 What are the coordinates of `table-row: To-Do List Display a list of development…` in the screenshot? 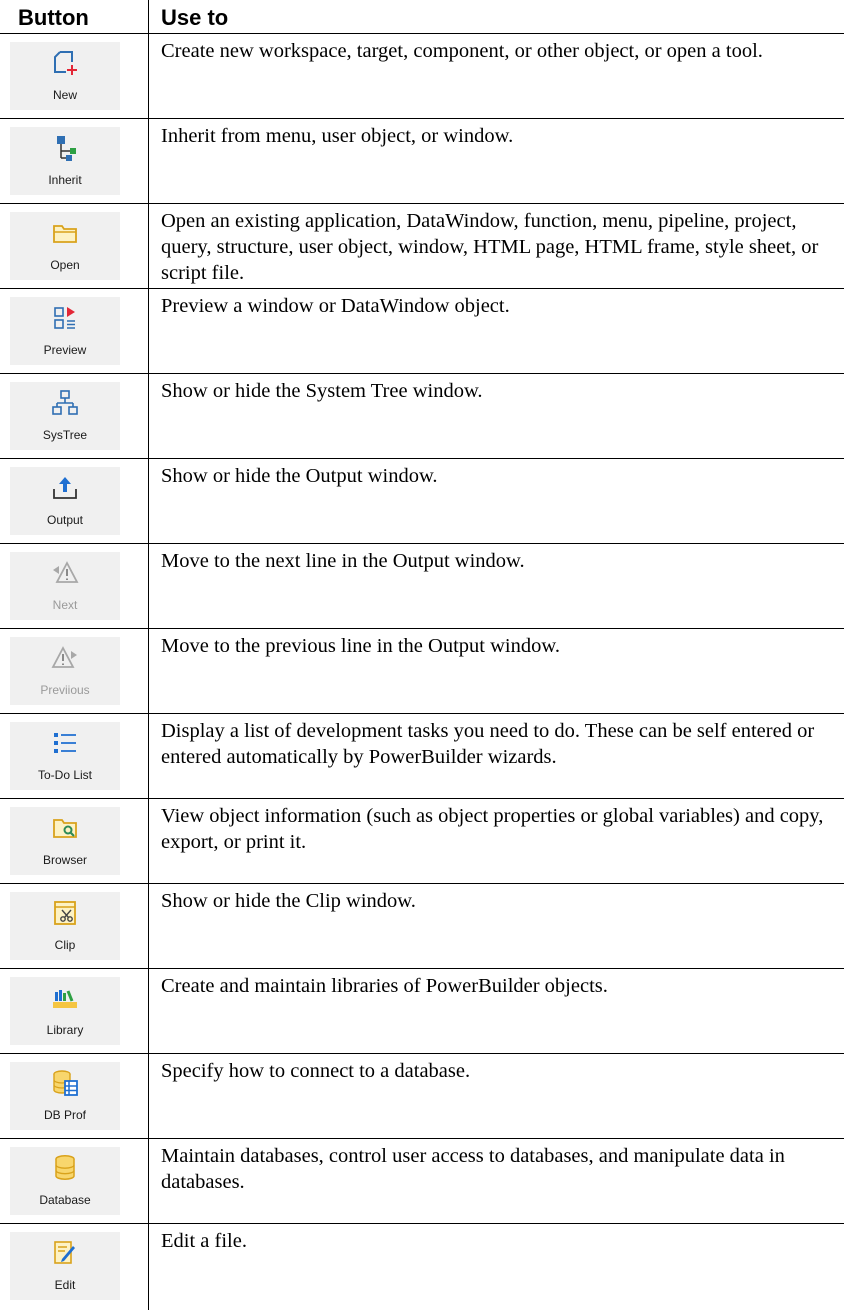 It's located at (422, 756).